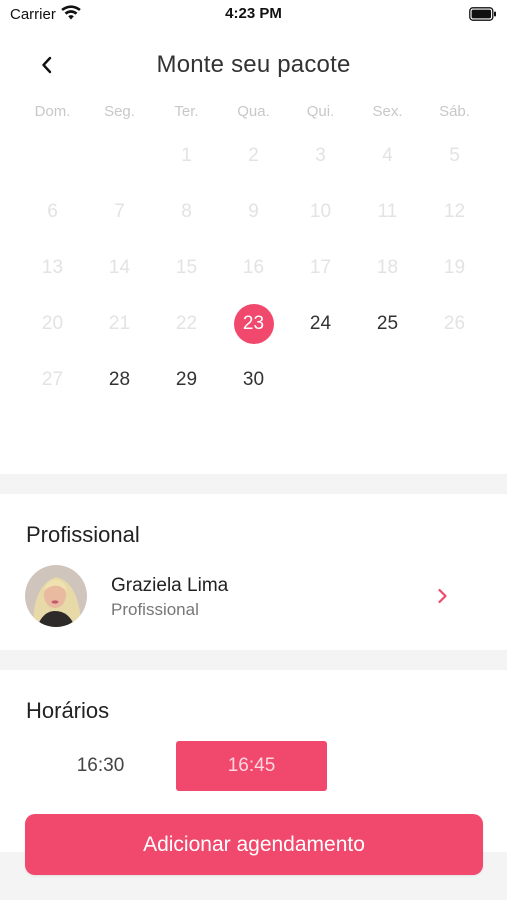  Describe the element at coordinates (320, 111) in the screenshot. I see `weekday-label: Qui.` at that location.